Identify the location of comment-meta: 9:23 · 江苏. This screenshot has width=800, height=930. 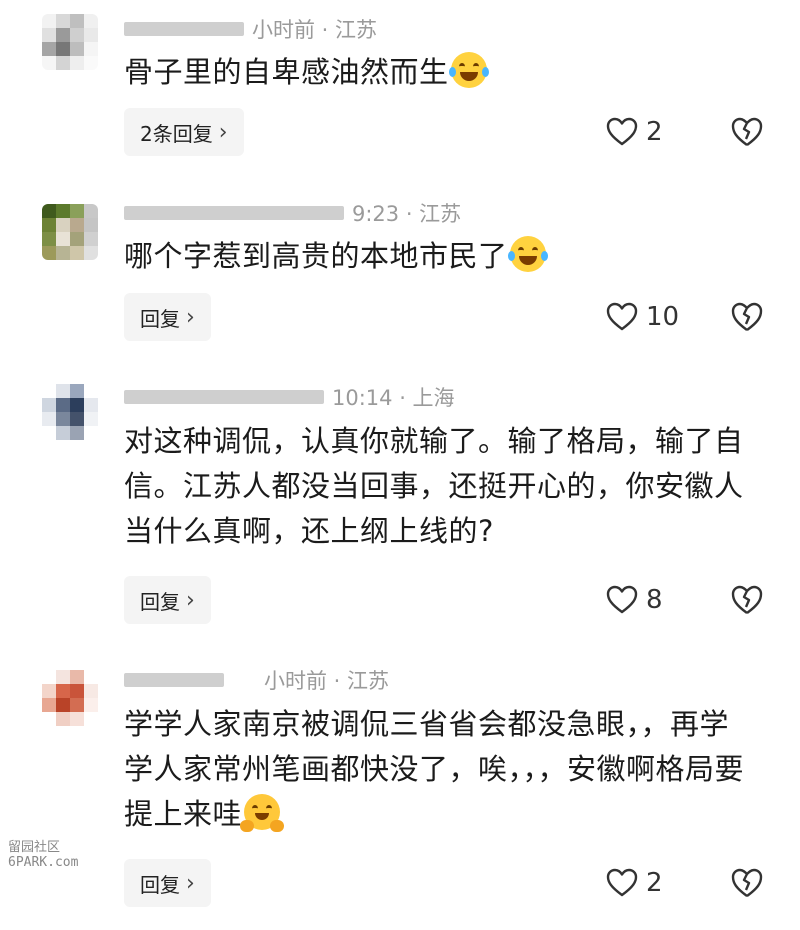
(292, 213).